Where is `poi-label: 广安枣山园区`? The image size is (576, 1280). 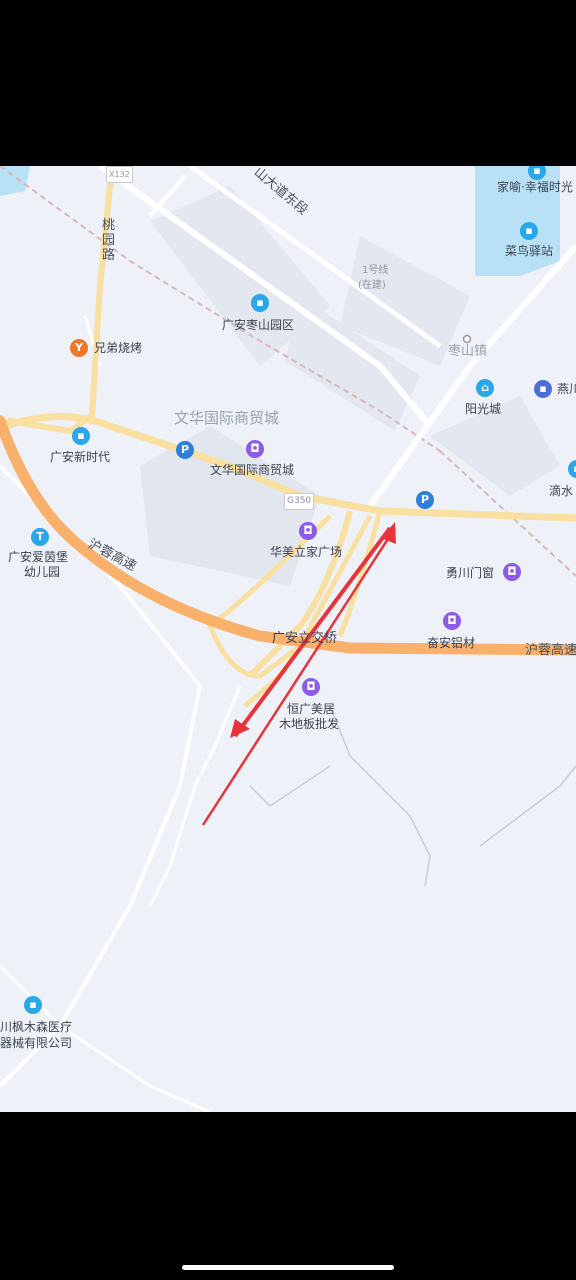 poi-label: 广安枣山园区 is located at coordinates (258, 325).